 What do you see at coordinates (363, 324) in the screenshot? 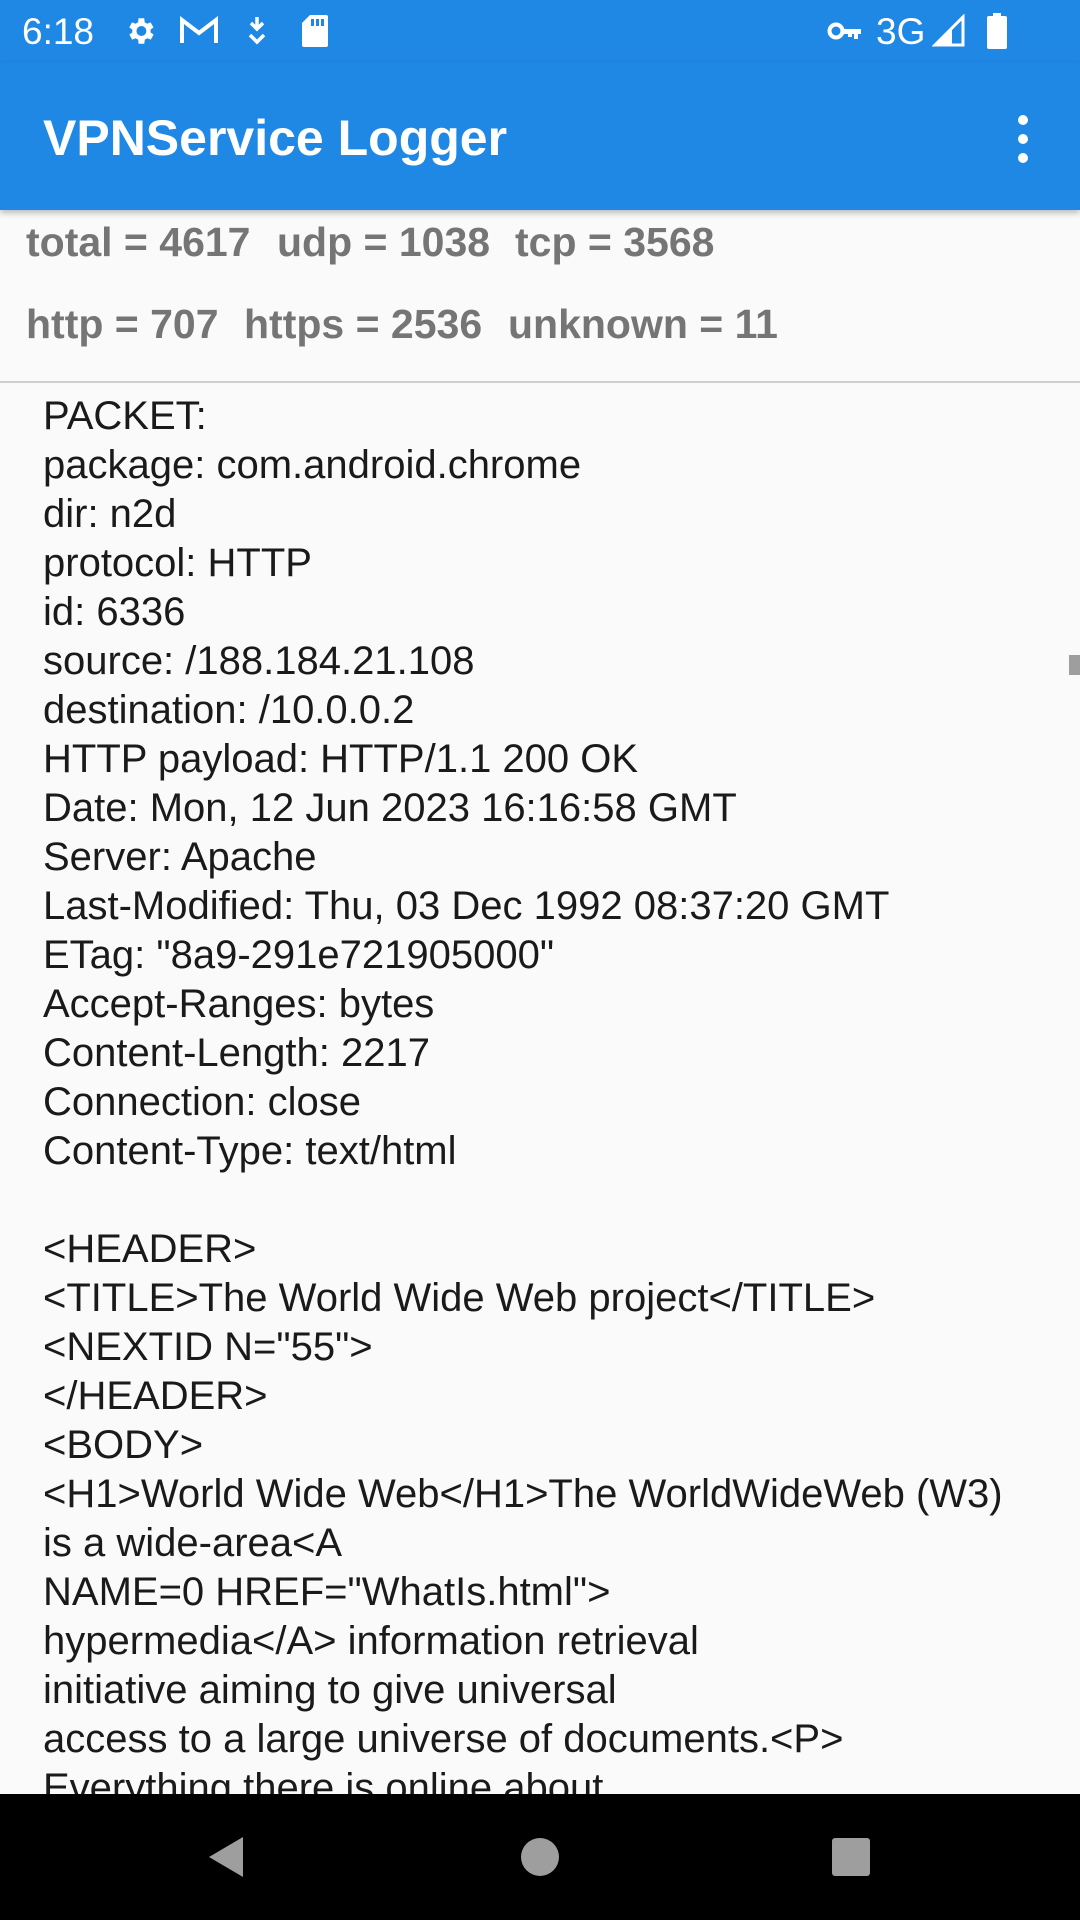
I see `stat-https: https = 2536` at bounding box center [363, 324].